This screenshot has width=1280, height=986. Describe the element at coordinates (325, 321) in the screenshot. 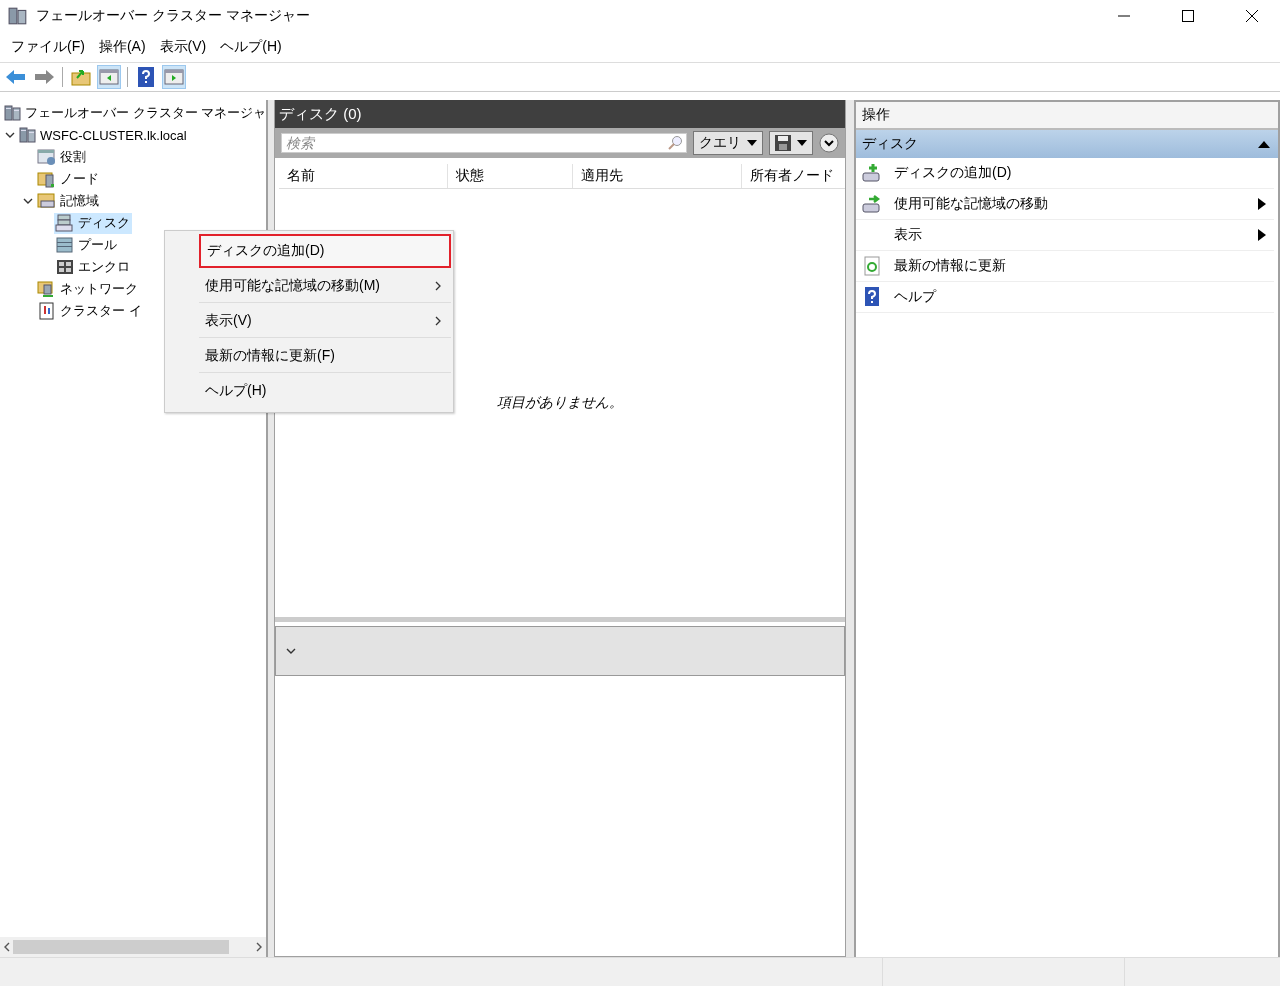

I see `context-menu-item: 表示(V)` at that location.